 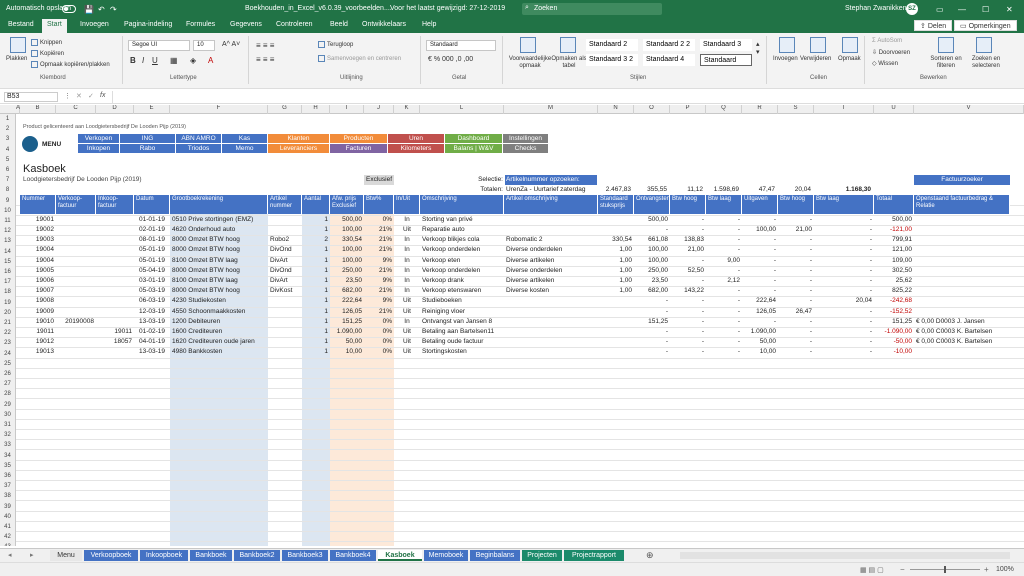 I want to click on column-title: Btw laag, so click(x=844, y=204).